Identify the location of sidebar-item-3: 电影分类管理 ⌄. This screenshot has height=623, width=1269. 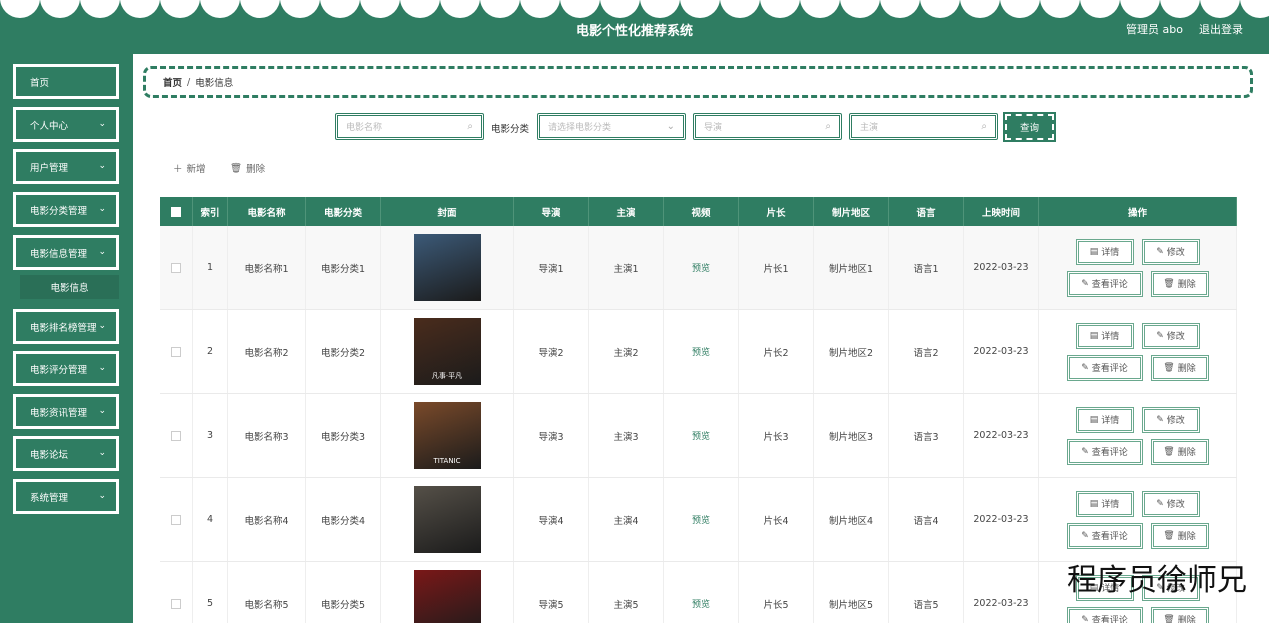
(66, 209).